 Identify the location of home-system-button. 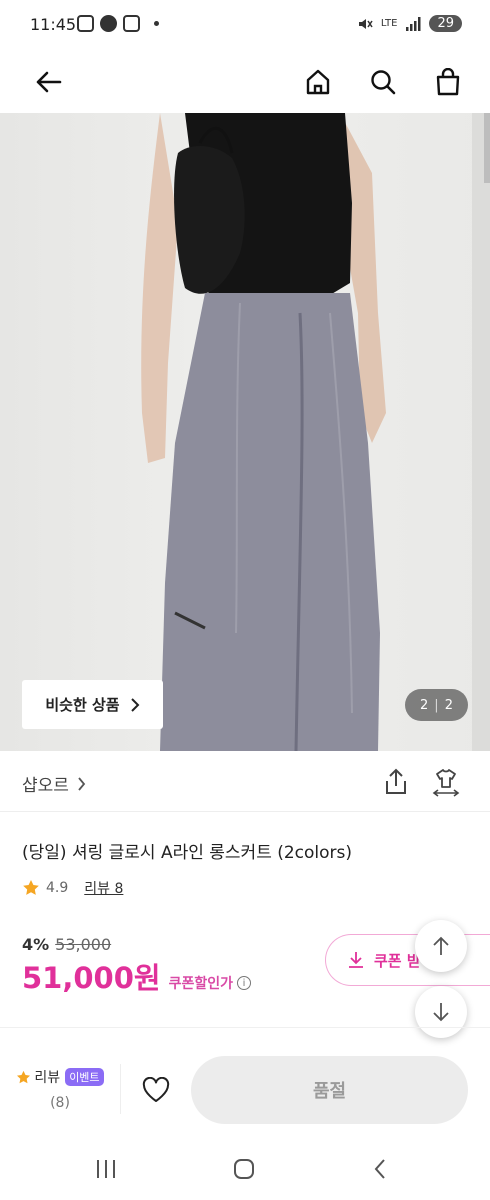
(244, 1169).